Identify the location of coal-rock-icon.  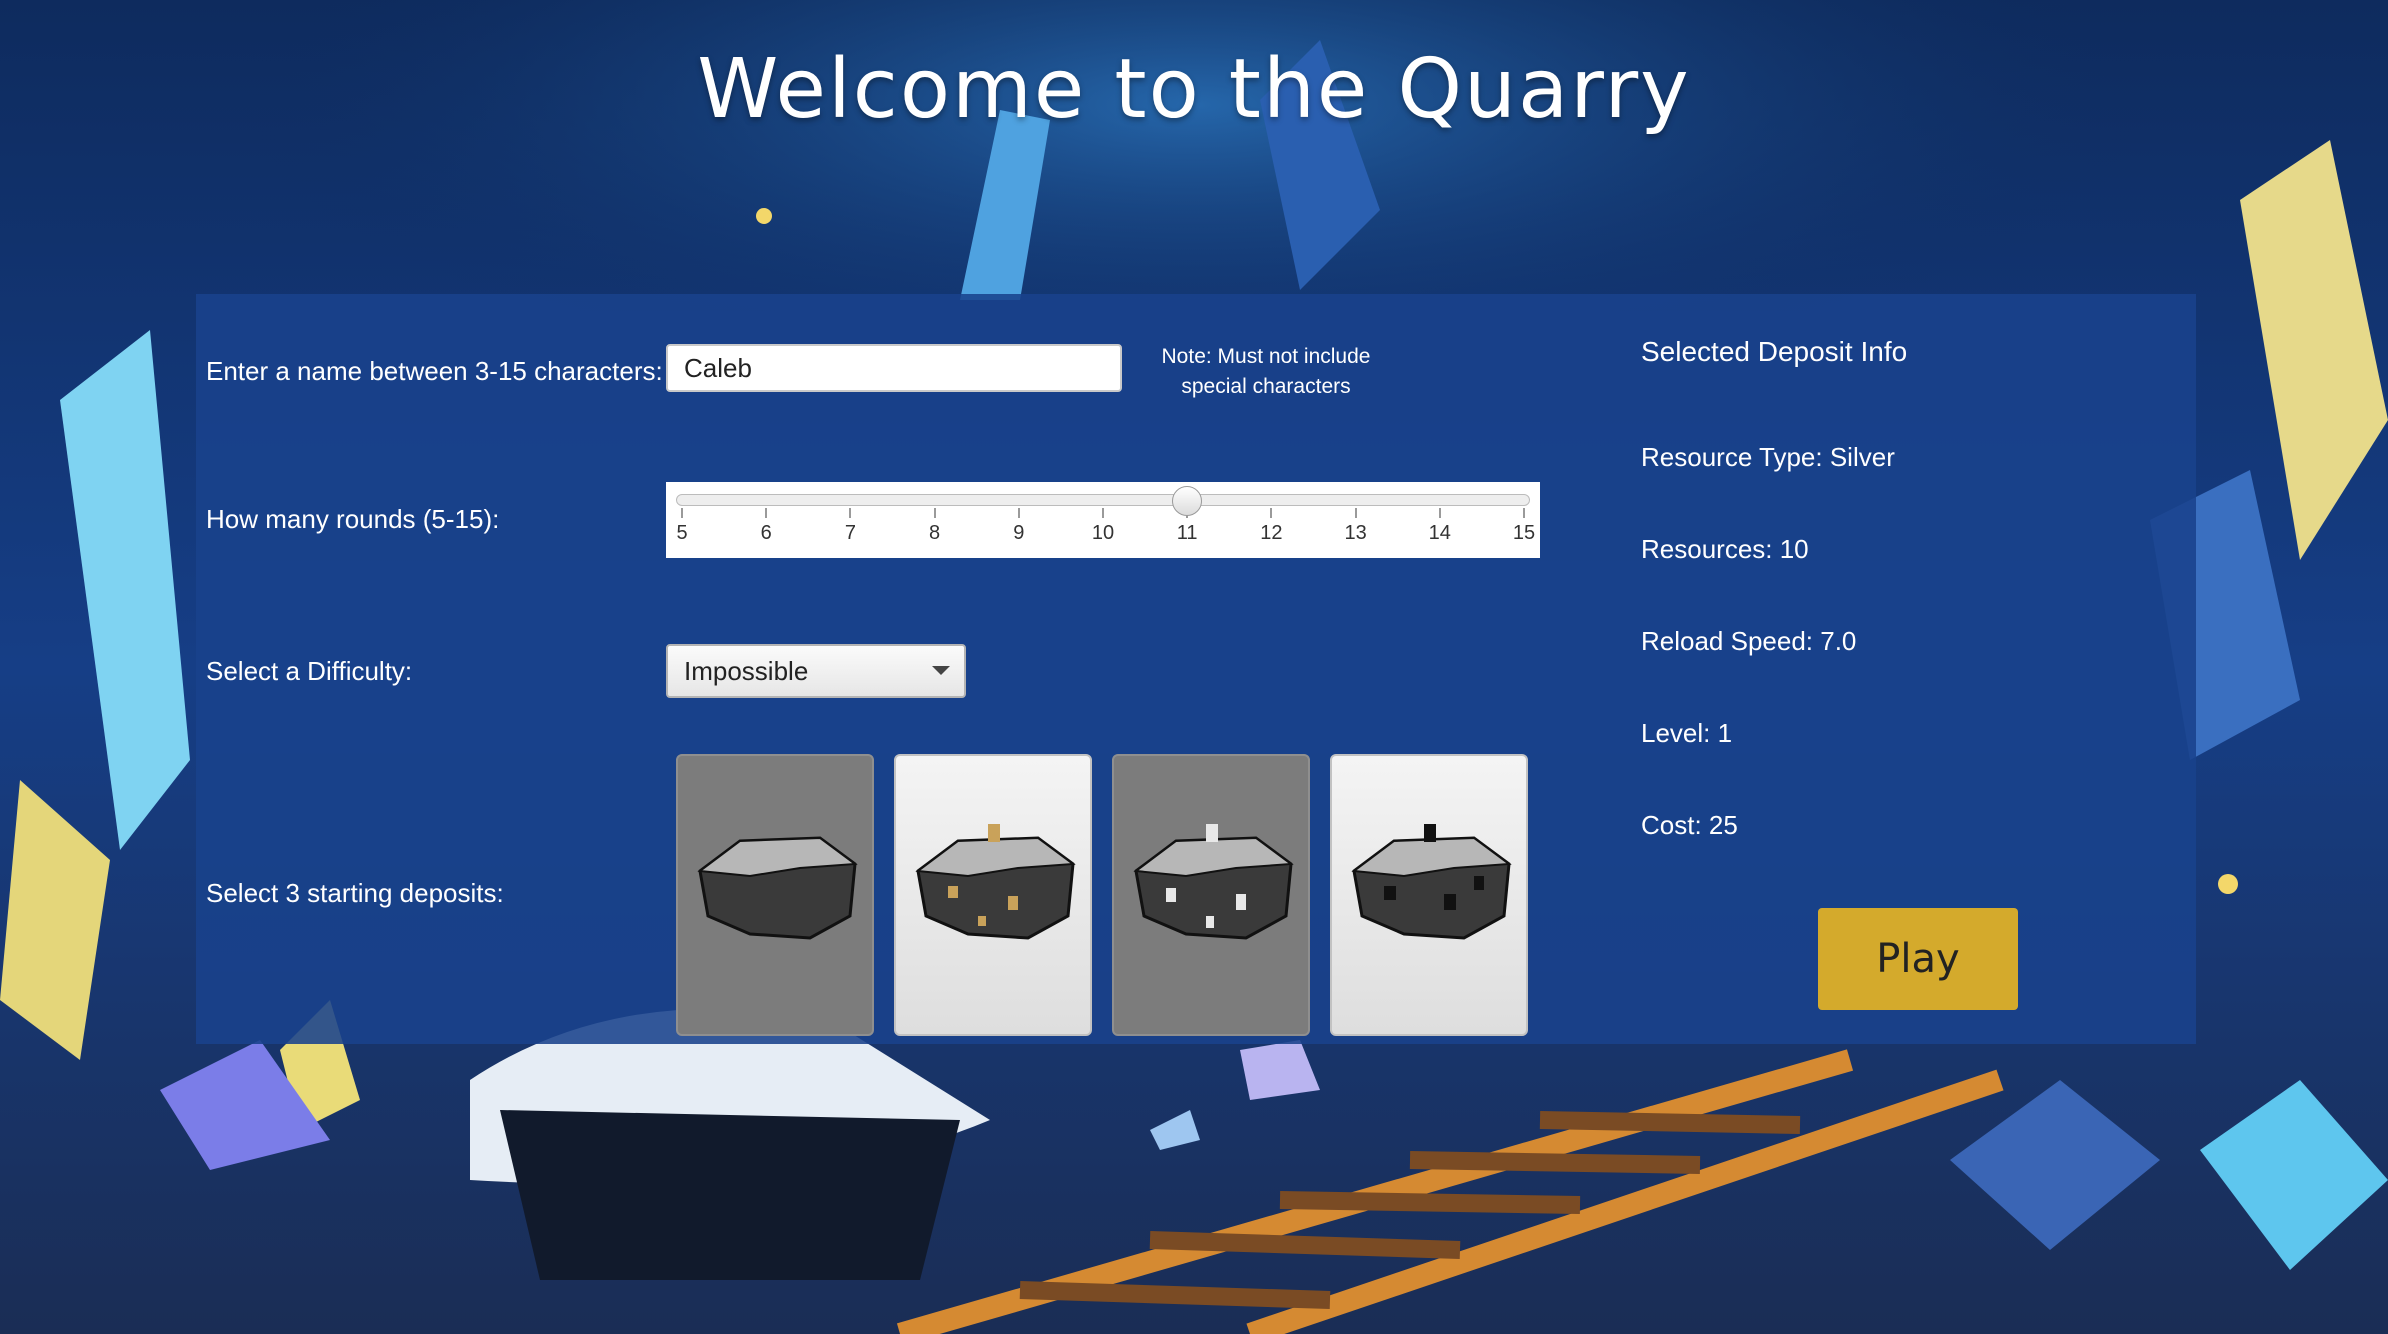
(1431, 882).